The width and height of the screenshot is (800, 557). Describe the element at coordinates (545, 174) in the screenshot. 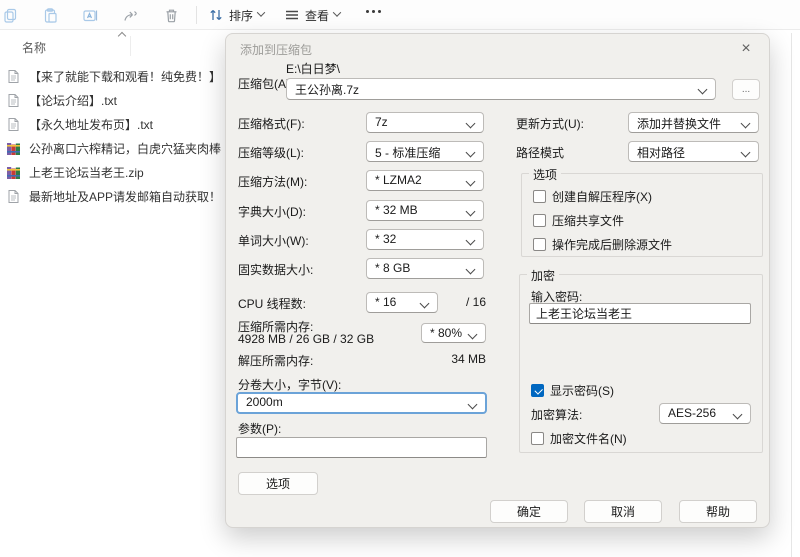

I see `options-group-title: 选项` at that location.